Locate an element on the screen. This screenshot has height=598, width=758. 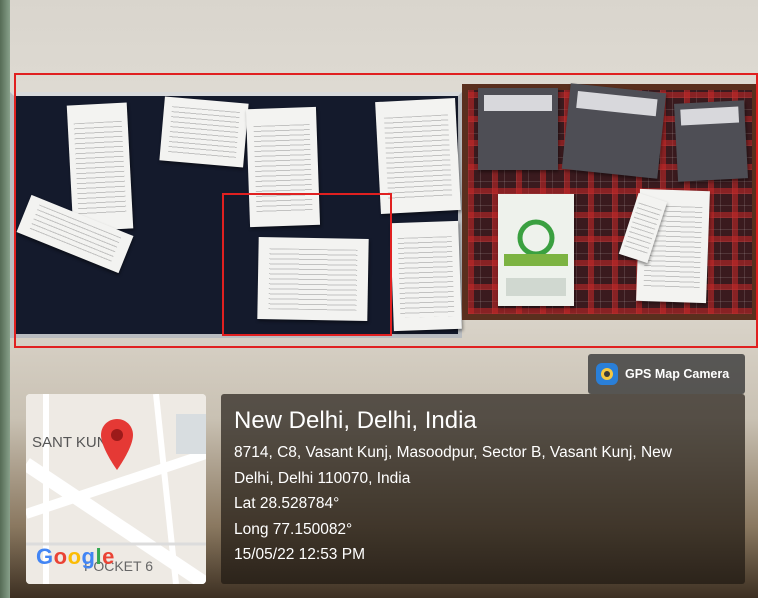
camera-lens-icon is located at coordinates (607, 374).